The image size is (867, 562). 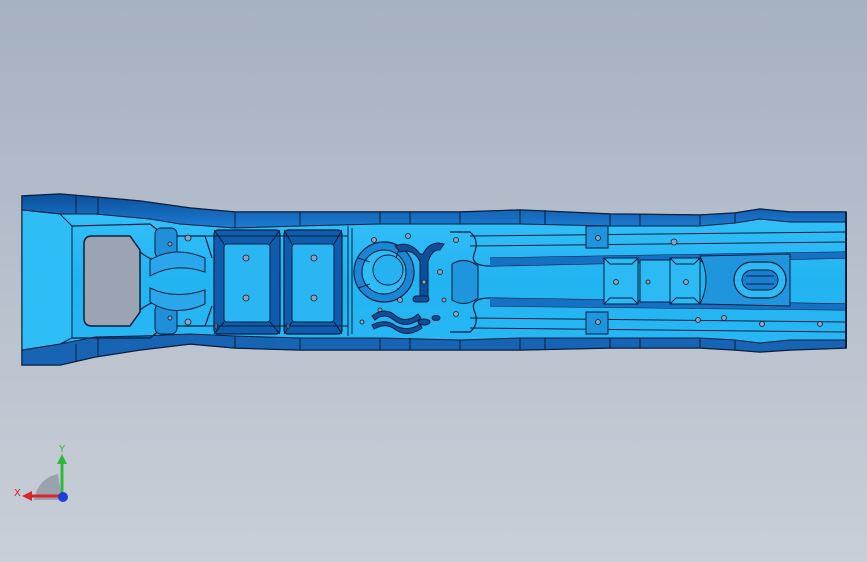 What do you see at coordinates (17, 493) in the screenshot?
I see `x-axis-label: X` at bounding box center [17, 493].